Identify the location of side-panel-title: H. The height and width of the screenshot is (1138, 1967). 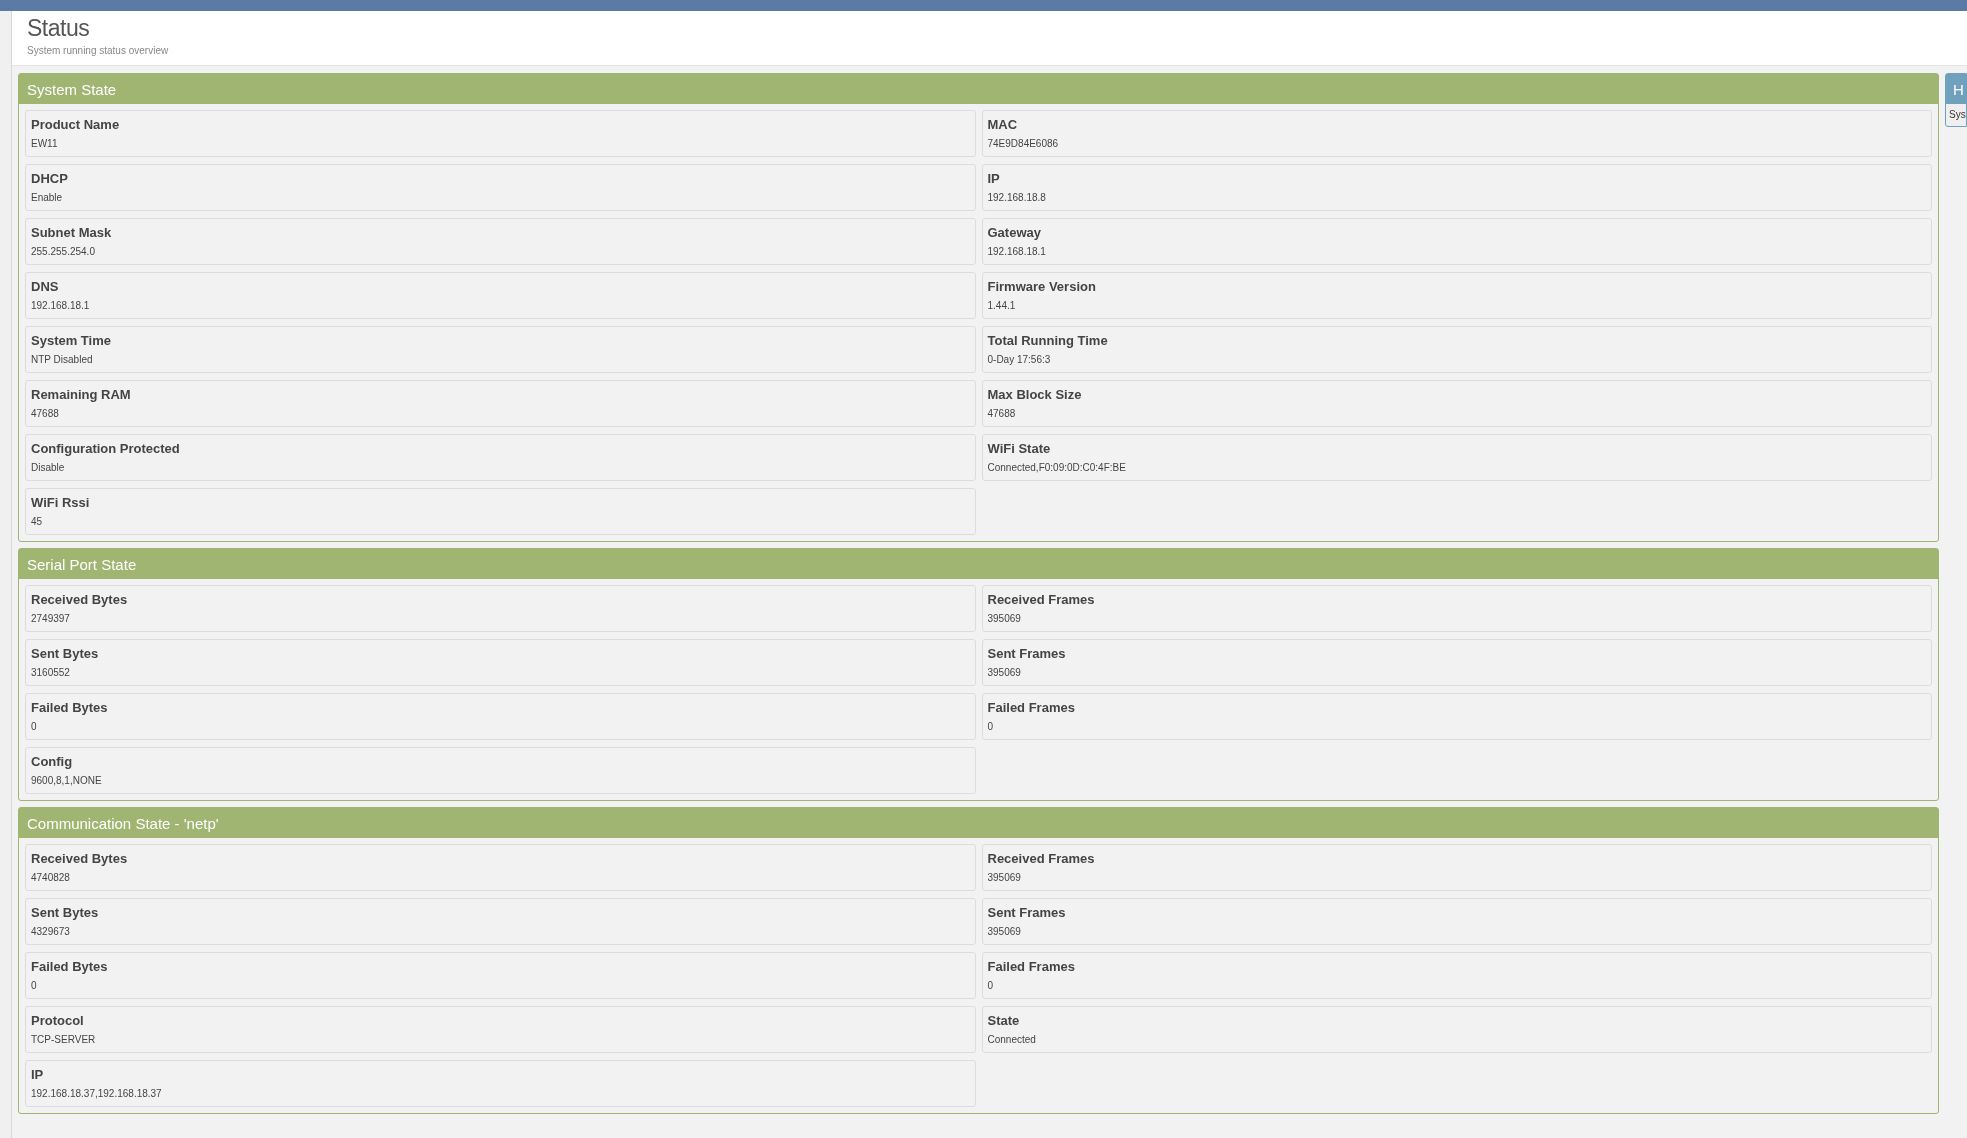
(1956, 89).